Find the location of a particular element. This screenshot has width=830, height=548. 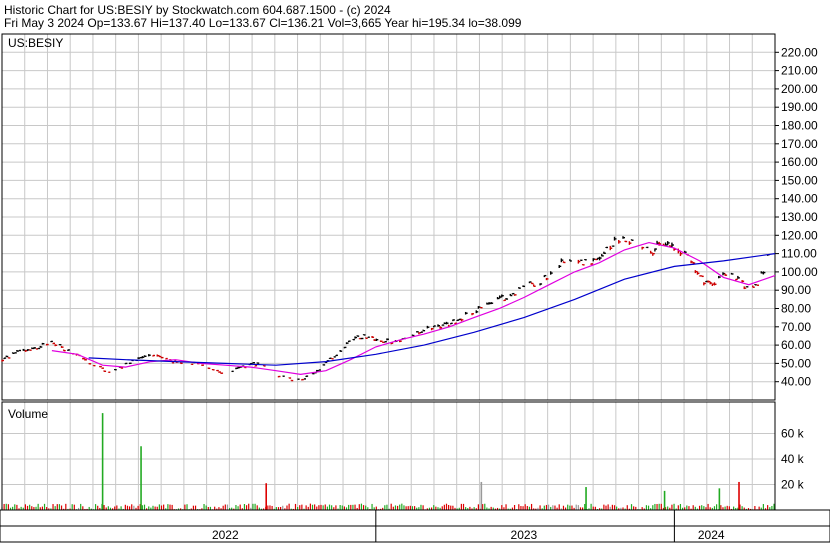

price-tick-label: 220.00 is located at coordinates (799, 52).